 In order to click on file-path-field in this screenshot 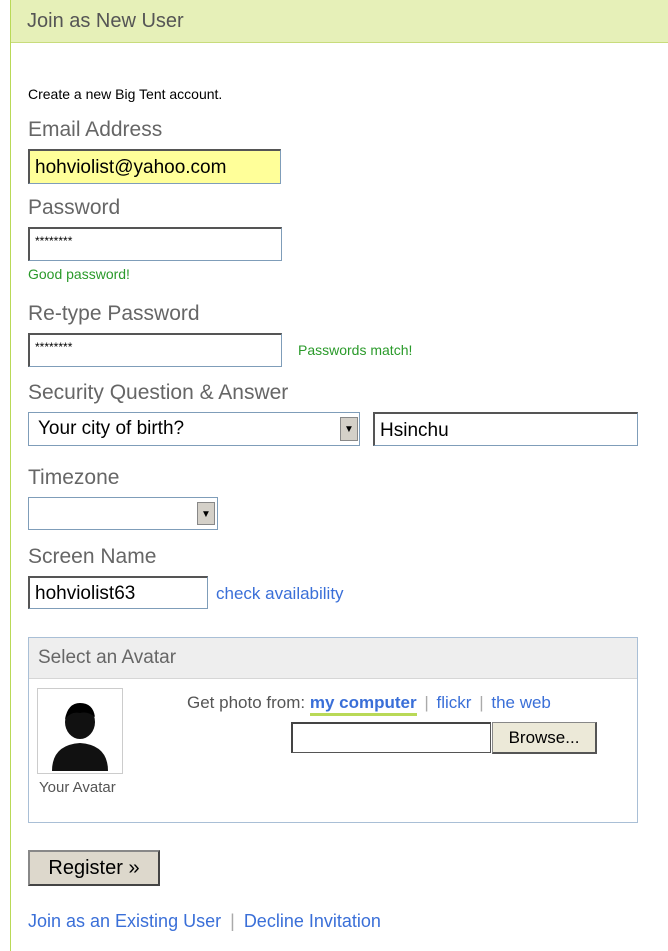, I will do `click(391, 737)`.